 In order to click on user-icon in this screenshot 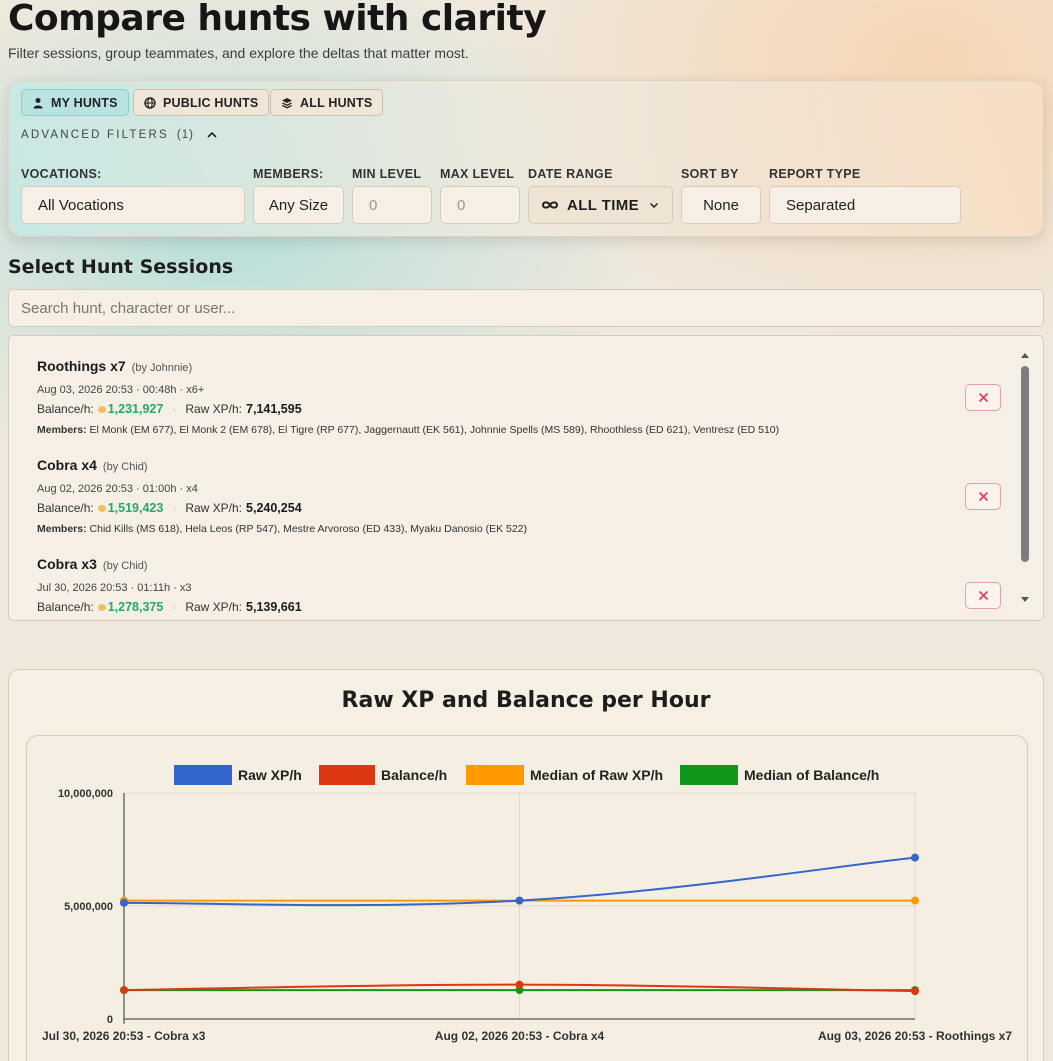, I will do `click(38, 102)`.